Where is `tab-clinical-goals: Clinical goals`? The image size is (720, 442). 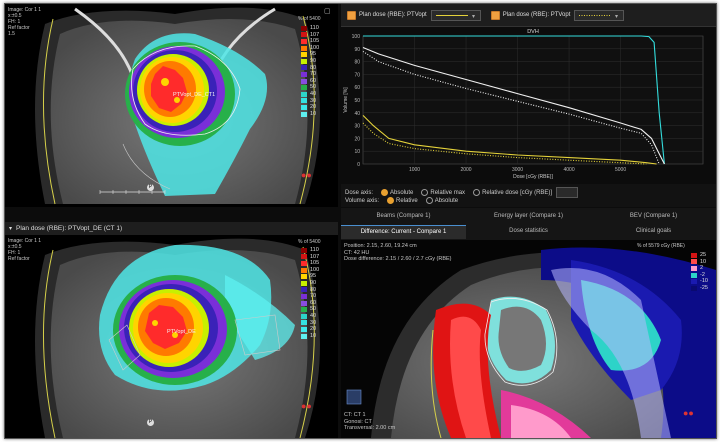
tab-clinical-goals: Clinical goals is located at coordinates (653, 231).